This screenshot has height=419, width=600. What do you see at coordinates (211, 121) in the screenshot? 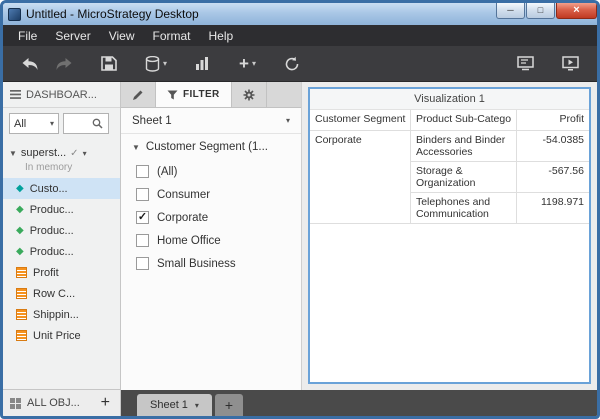
I see `filter-sheet-selector: Sheet 1 ▾` at bounding box center [211, 121].